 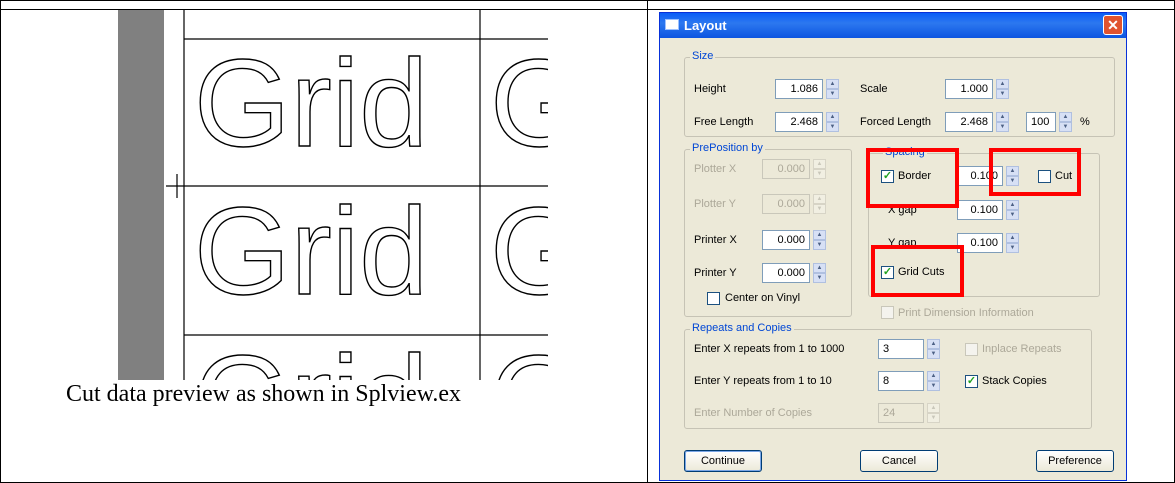 I want to click on print-dimension-checkbox, so click(x=887, y=312).